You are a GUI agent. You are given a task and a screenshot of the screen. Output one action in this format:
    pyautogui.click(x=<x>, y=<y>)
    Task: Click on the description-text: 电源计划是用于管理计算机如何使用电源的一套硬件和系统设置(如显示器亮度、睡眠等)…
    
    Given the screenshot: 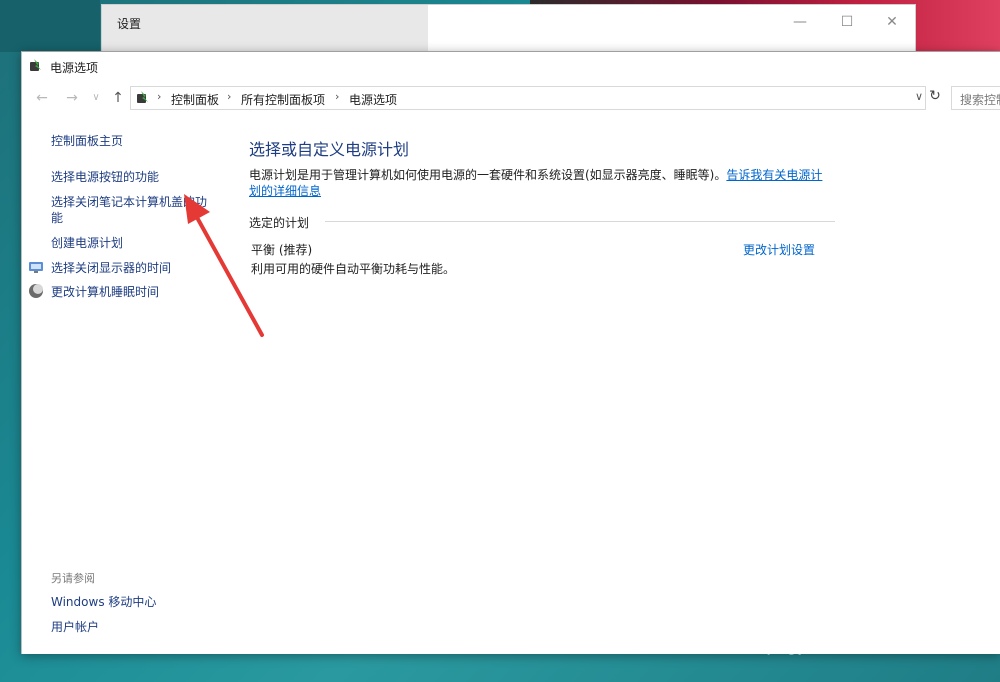 What is the action you would take?
    pyautogui.click(x=488, y=175)
    